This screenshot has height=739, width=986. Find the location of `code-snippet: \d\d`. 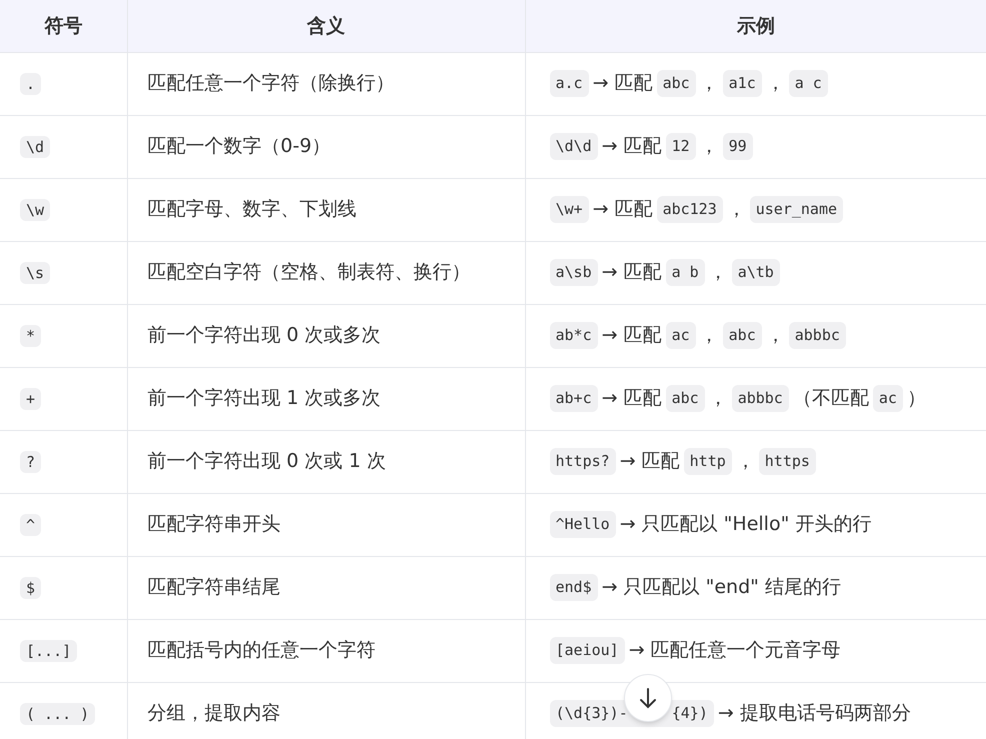

code-snippet: \d\d is located at coordinates (574, 146).